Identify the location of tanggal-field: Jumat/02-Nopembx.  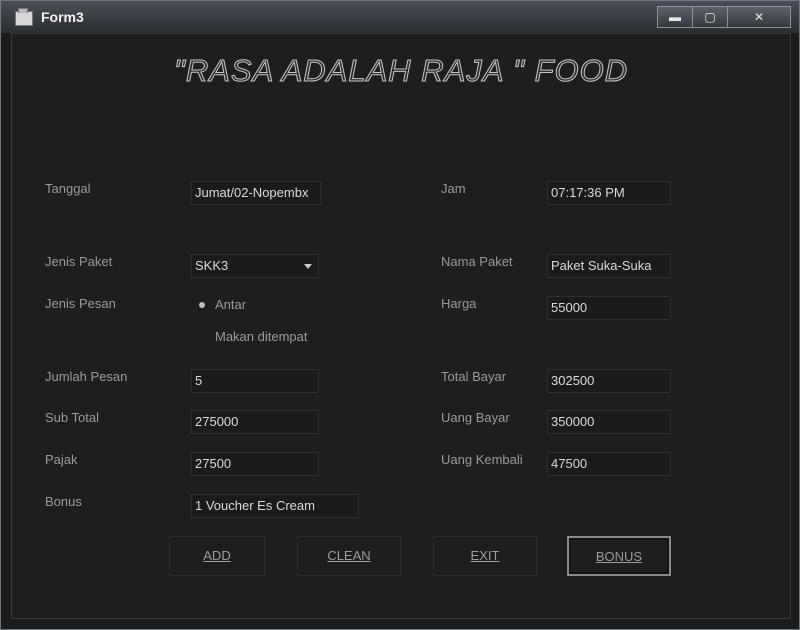
(256, 193).